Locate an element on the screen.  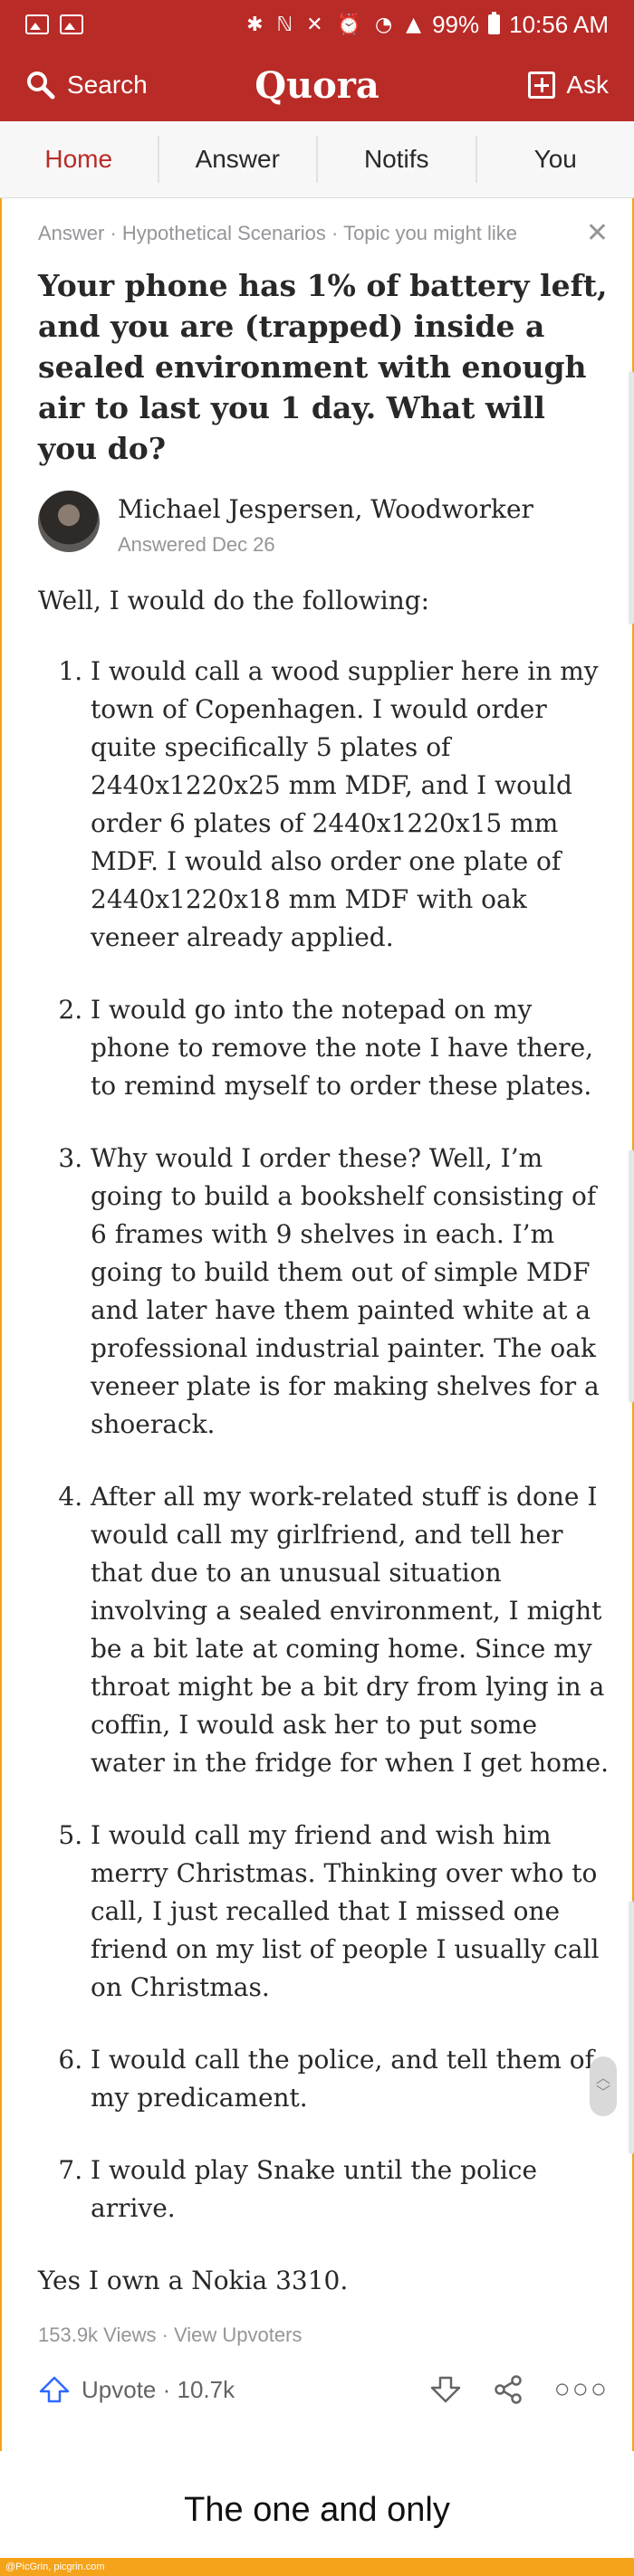
close-icon: ✕ is located at coordinates (597, 233).